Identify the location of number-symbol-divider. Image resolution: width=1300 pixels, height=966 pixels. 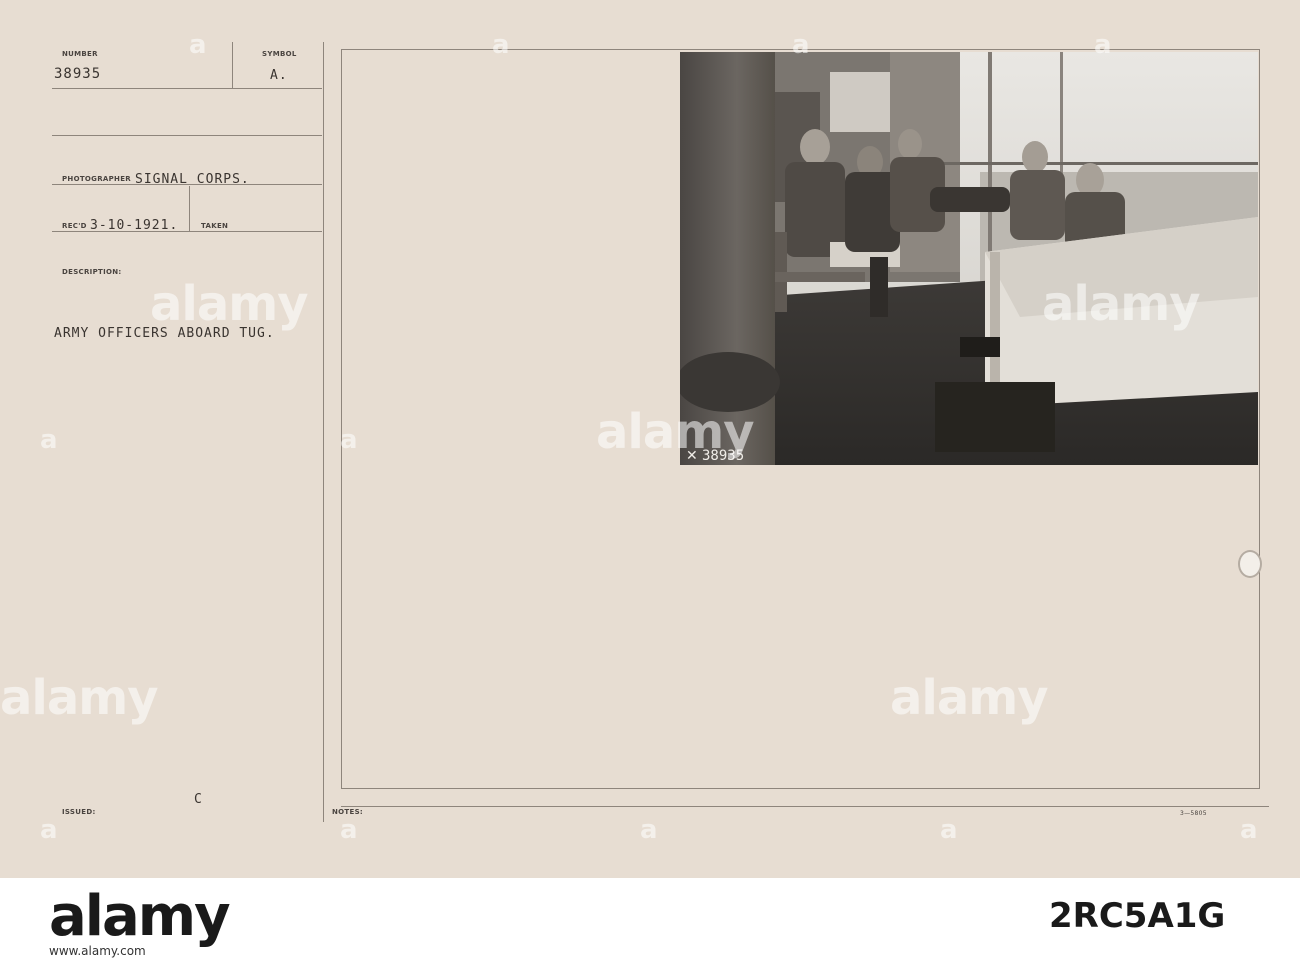
(232, 65).